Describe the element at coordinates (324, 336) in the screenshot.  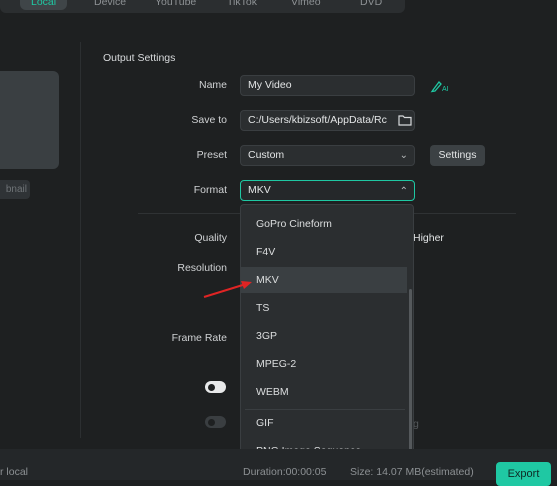
I see `format-option-3gp: 3GP` at that location.